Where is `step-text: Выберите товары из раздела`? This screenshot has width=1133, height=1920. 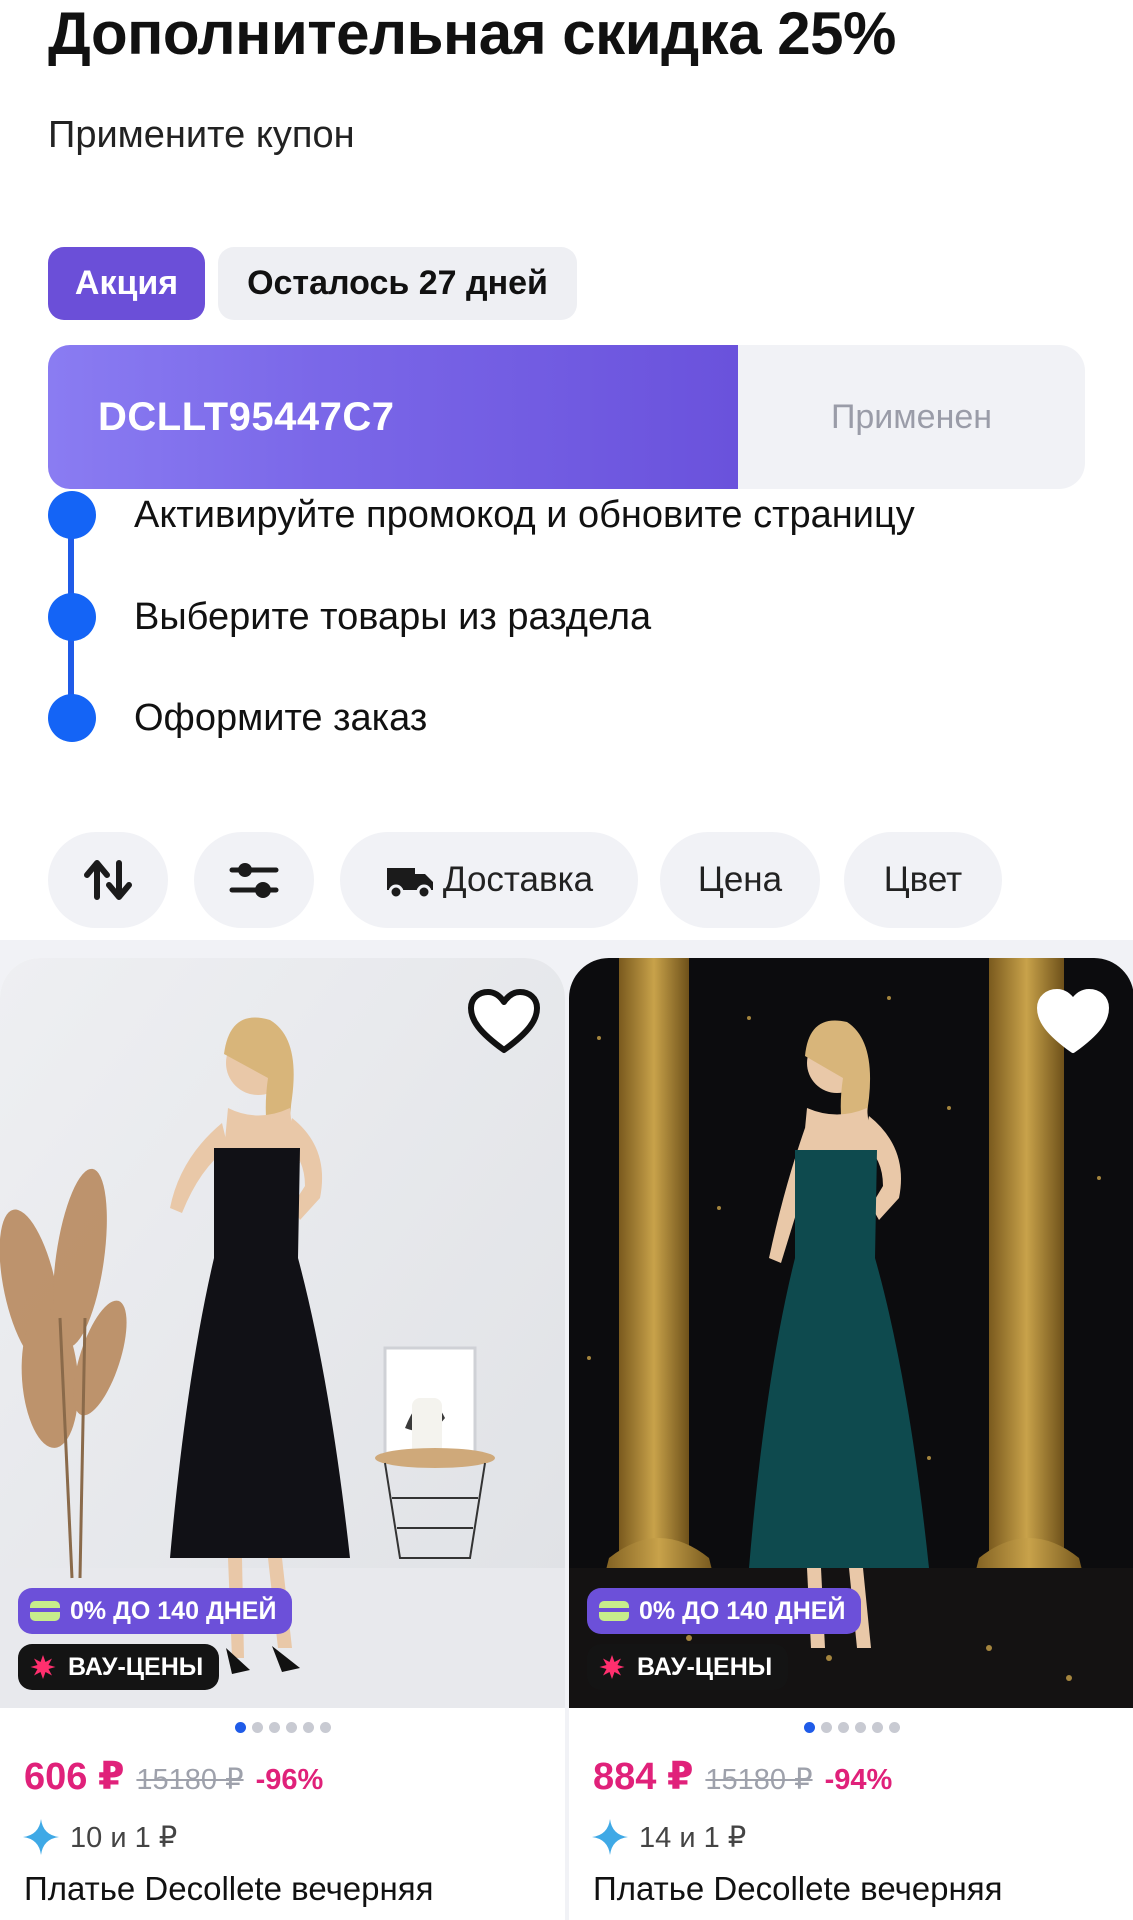
step-text: Выберите товары из раздела is located at coordinates (393, 616).